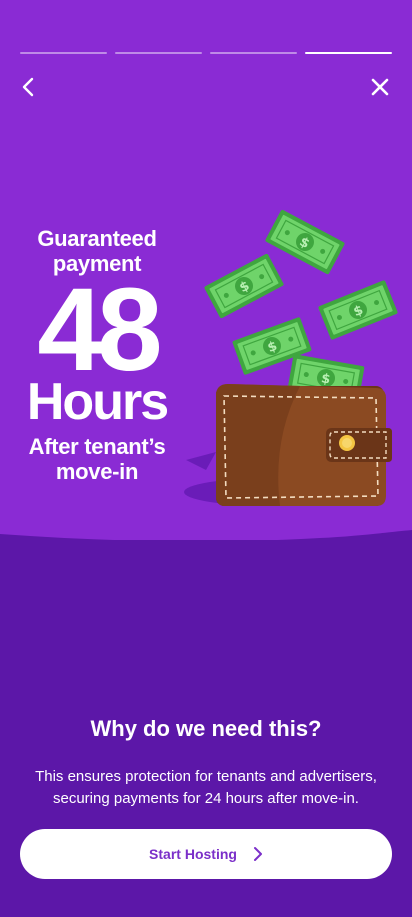 This screenshot has width=412, height=917. I want to click on start-hosting-button: Start Hosting, so click(206, 854).